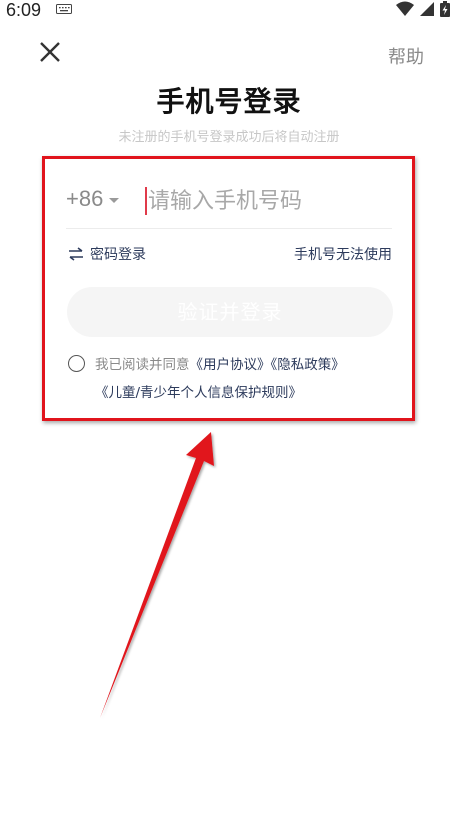 This screenshot has width=458, height=820. I want to click on page-title: 手机号登录, so click(229, 101).